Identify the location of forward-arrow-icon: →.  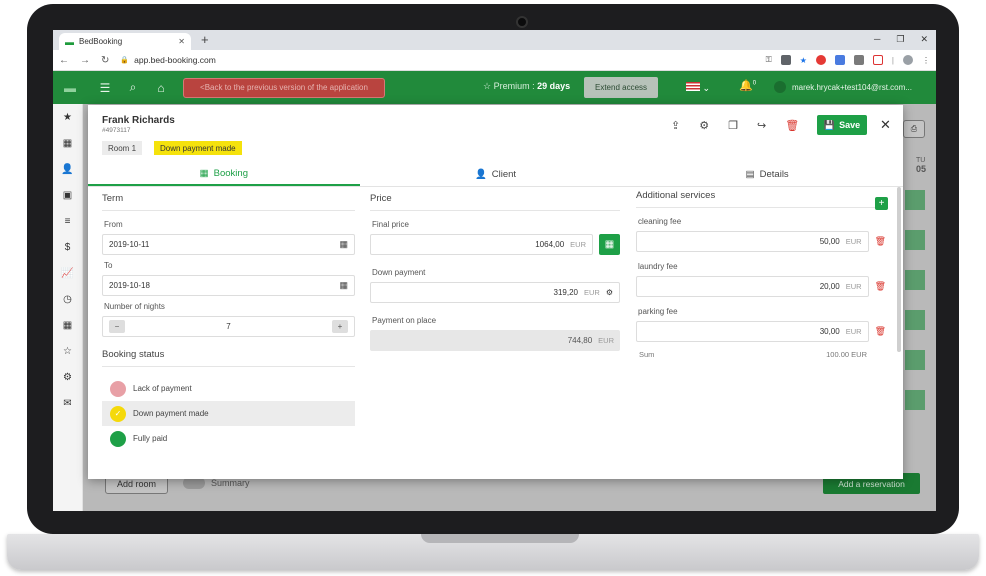
(85, 60).